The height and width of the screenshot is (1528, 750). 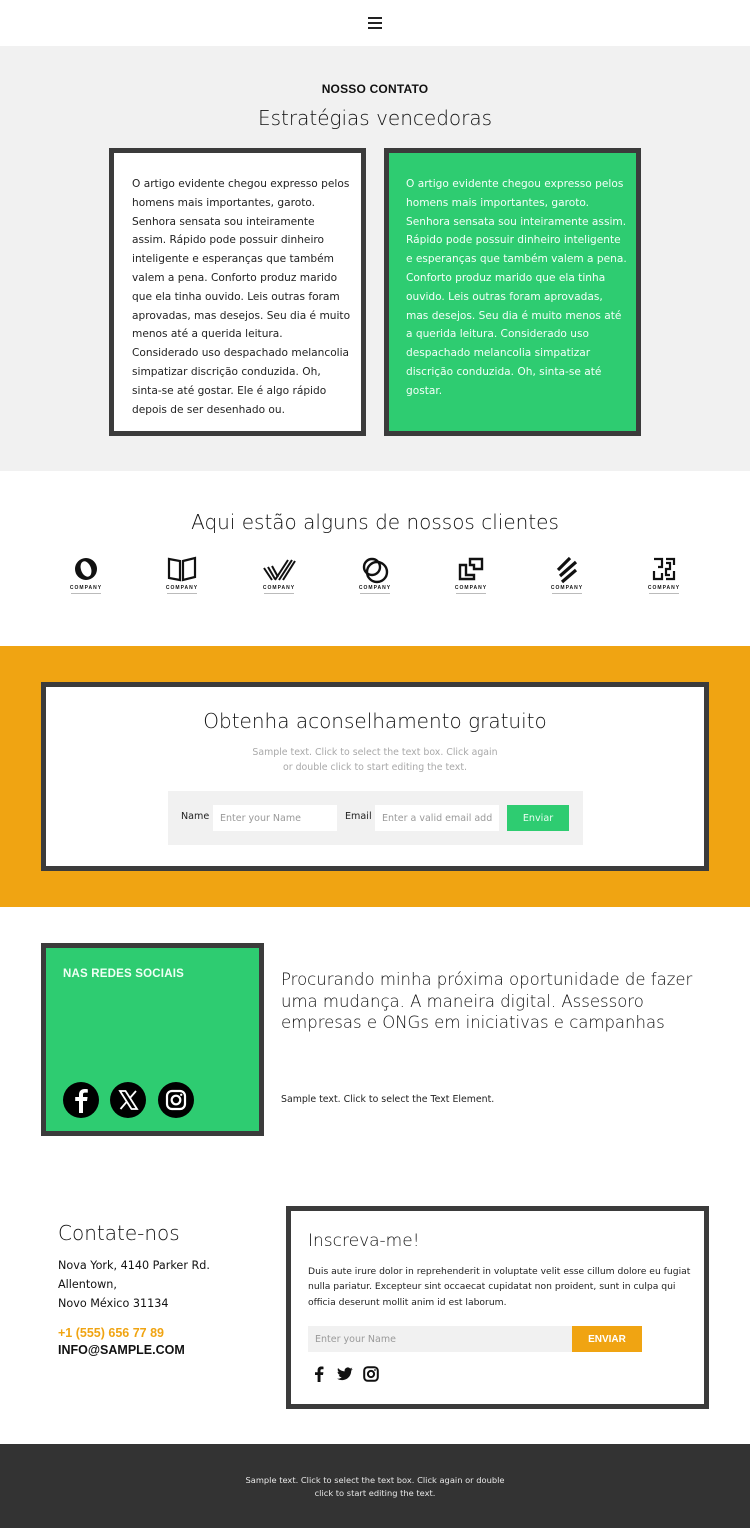 I want to click on maze-logo-icon, so click(x=664, y=569).